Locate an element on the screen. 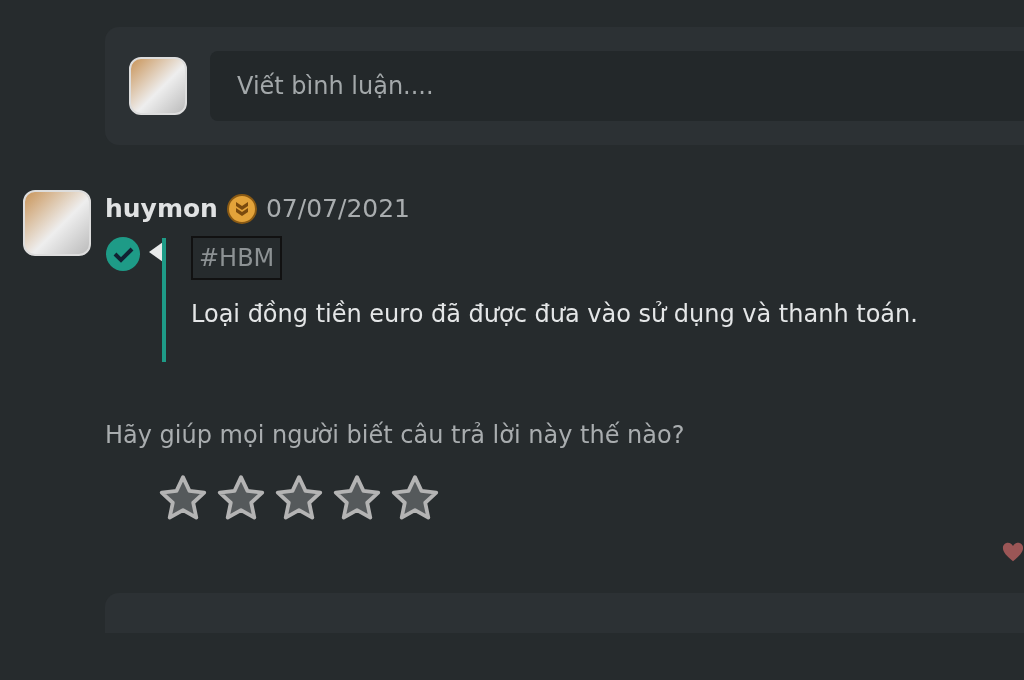 The width and height of the screenshot is (1024, 680). hashtag-label: #HBM is located at coordinates (237, 257).